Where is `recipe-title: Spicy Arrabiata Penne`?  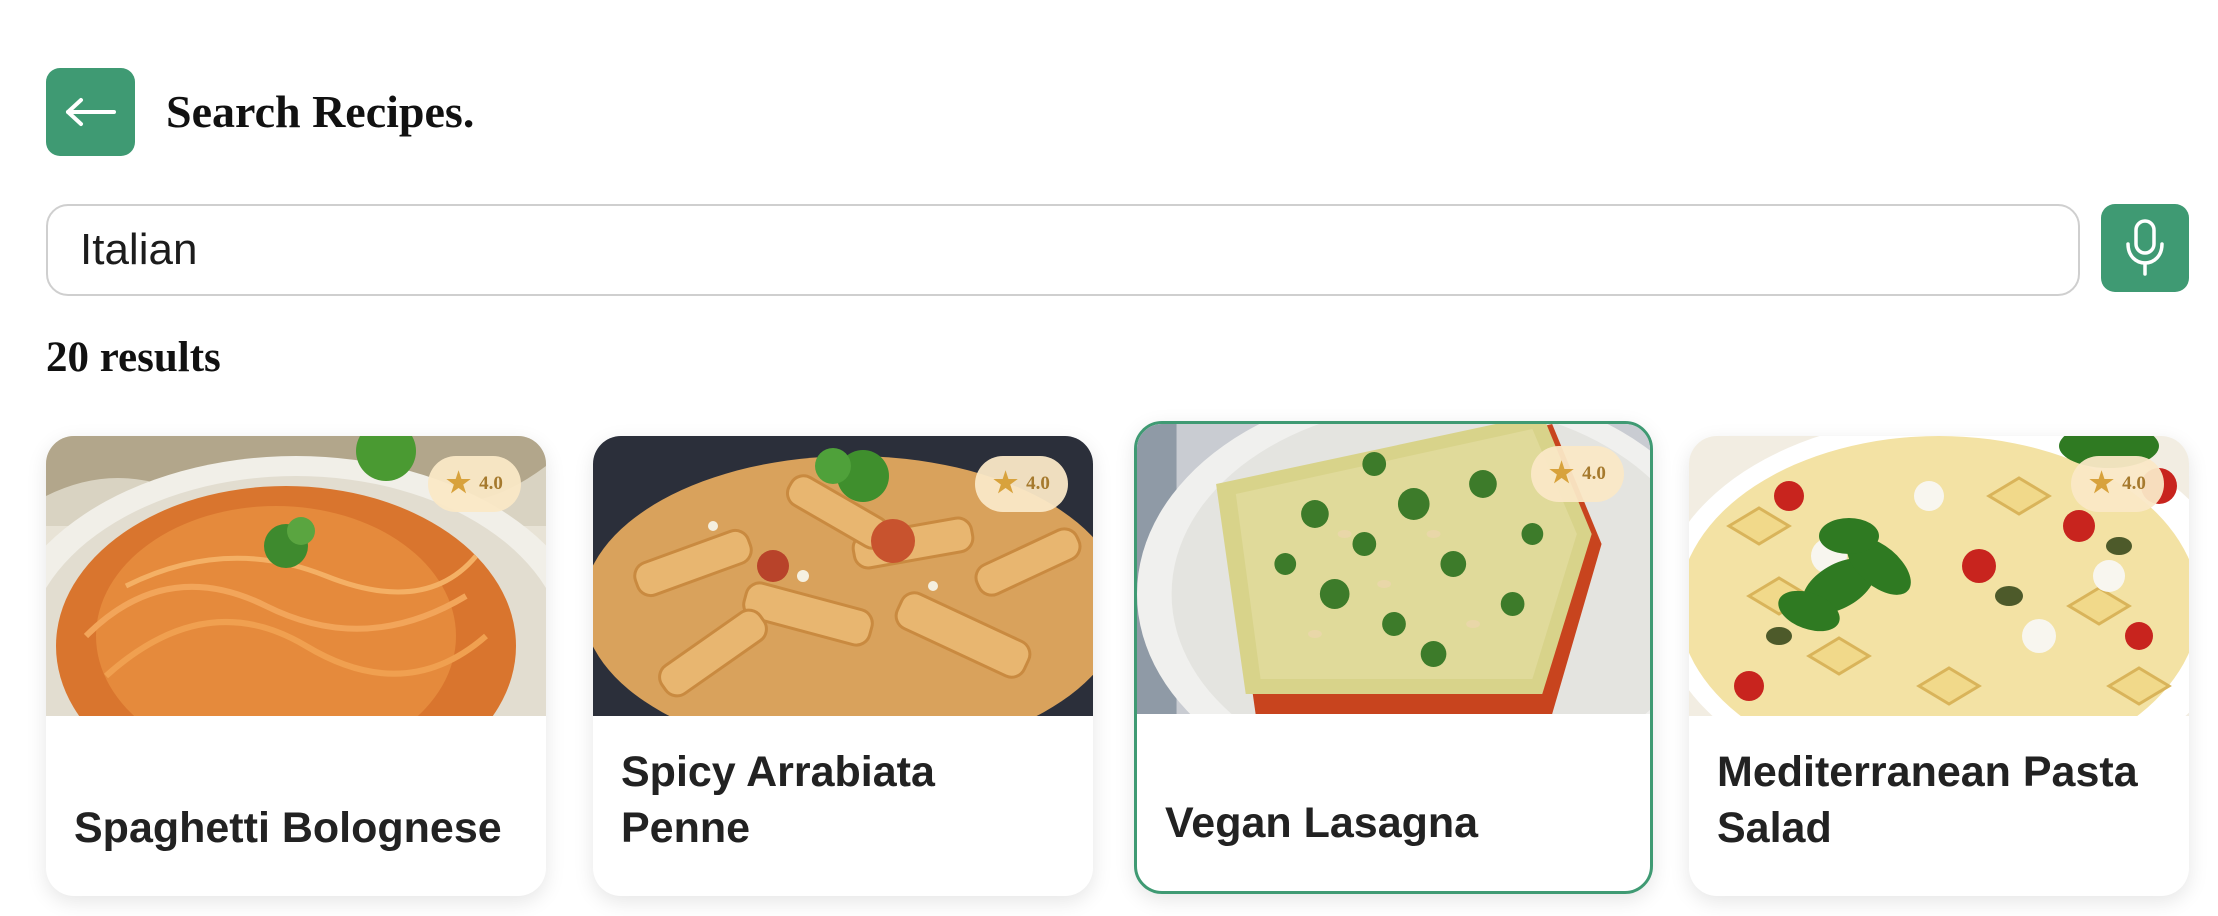 recipe-title: Spicy Arrabiata Penne is located at coordinates (778, 800).